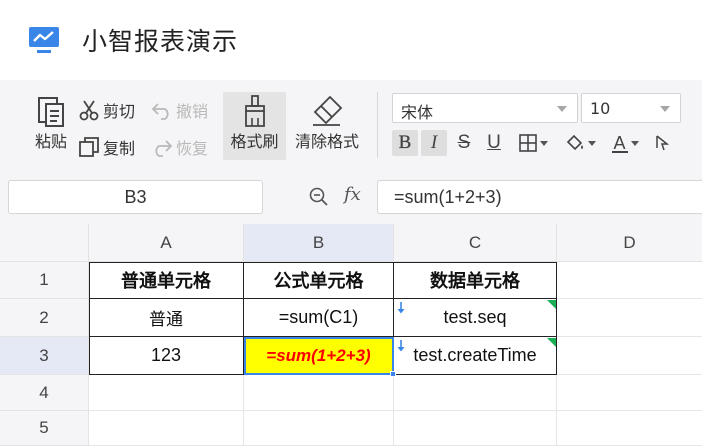 Image resolution: width=702 pixels, height=446 pixels. What do you see at coordinates (166, 428) in the screenshot?
I see `cell-a5` at bounding box center [166, 428].